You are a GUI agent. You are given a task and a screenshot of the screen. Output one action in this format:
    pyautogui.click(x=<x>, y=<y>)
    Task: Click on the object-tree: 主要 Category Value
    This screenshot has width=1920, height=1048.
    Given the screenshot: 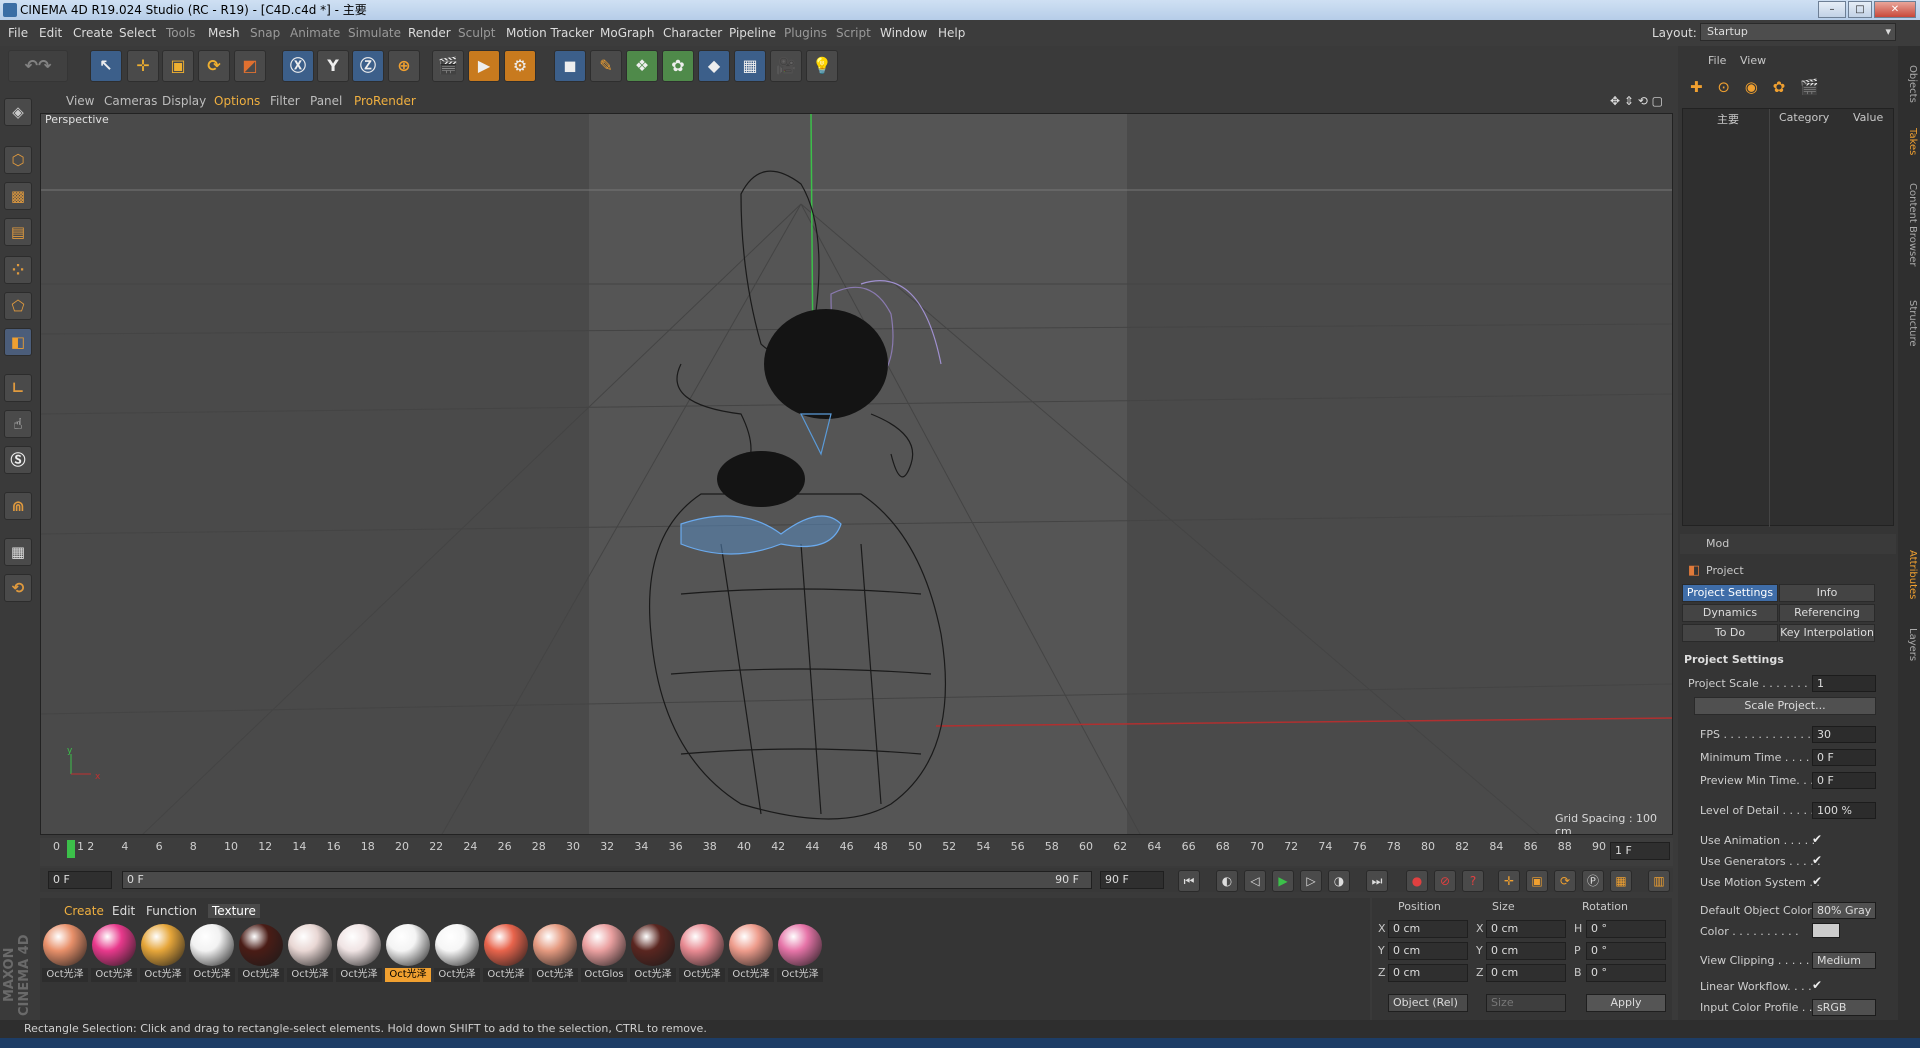 What is the action you would take?
    pyautogui.click(x=1788, y=317)
    